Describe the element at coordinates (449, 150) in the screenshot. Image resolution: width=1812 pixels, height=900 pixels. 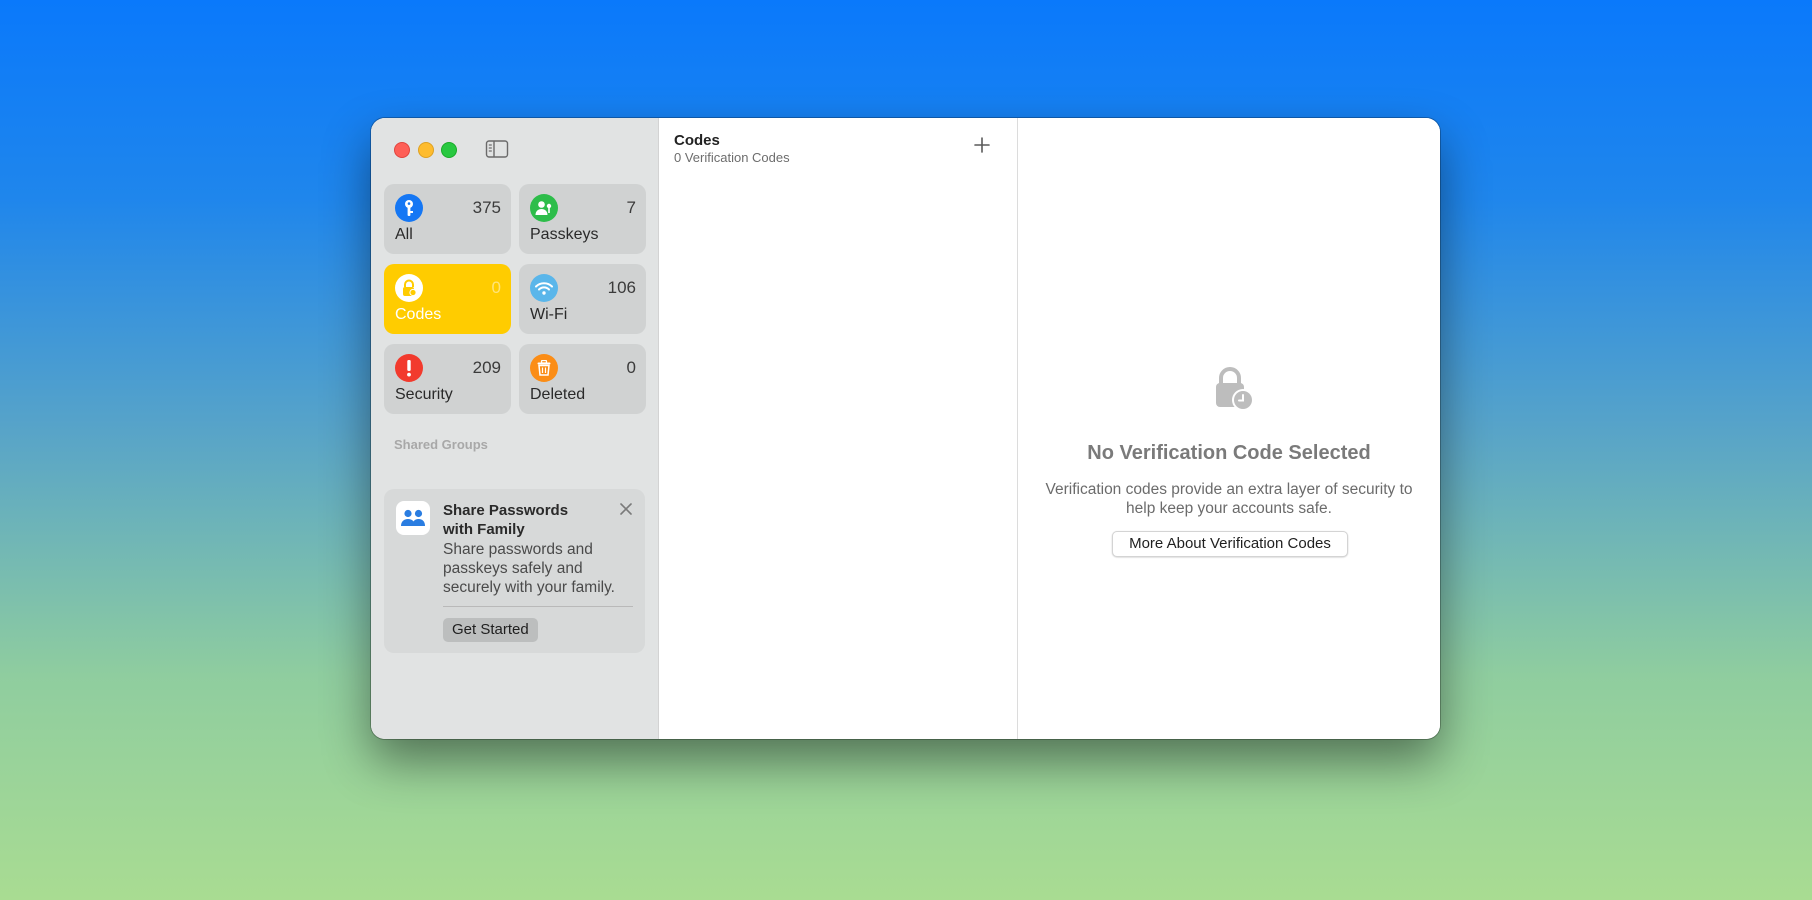
I see `maximize-window-button` at that location.